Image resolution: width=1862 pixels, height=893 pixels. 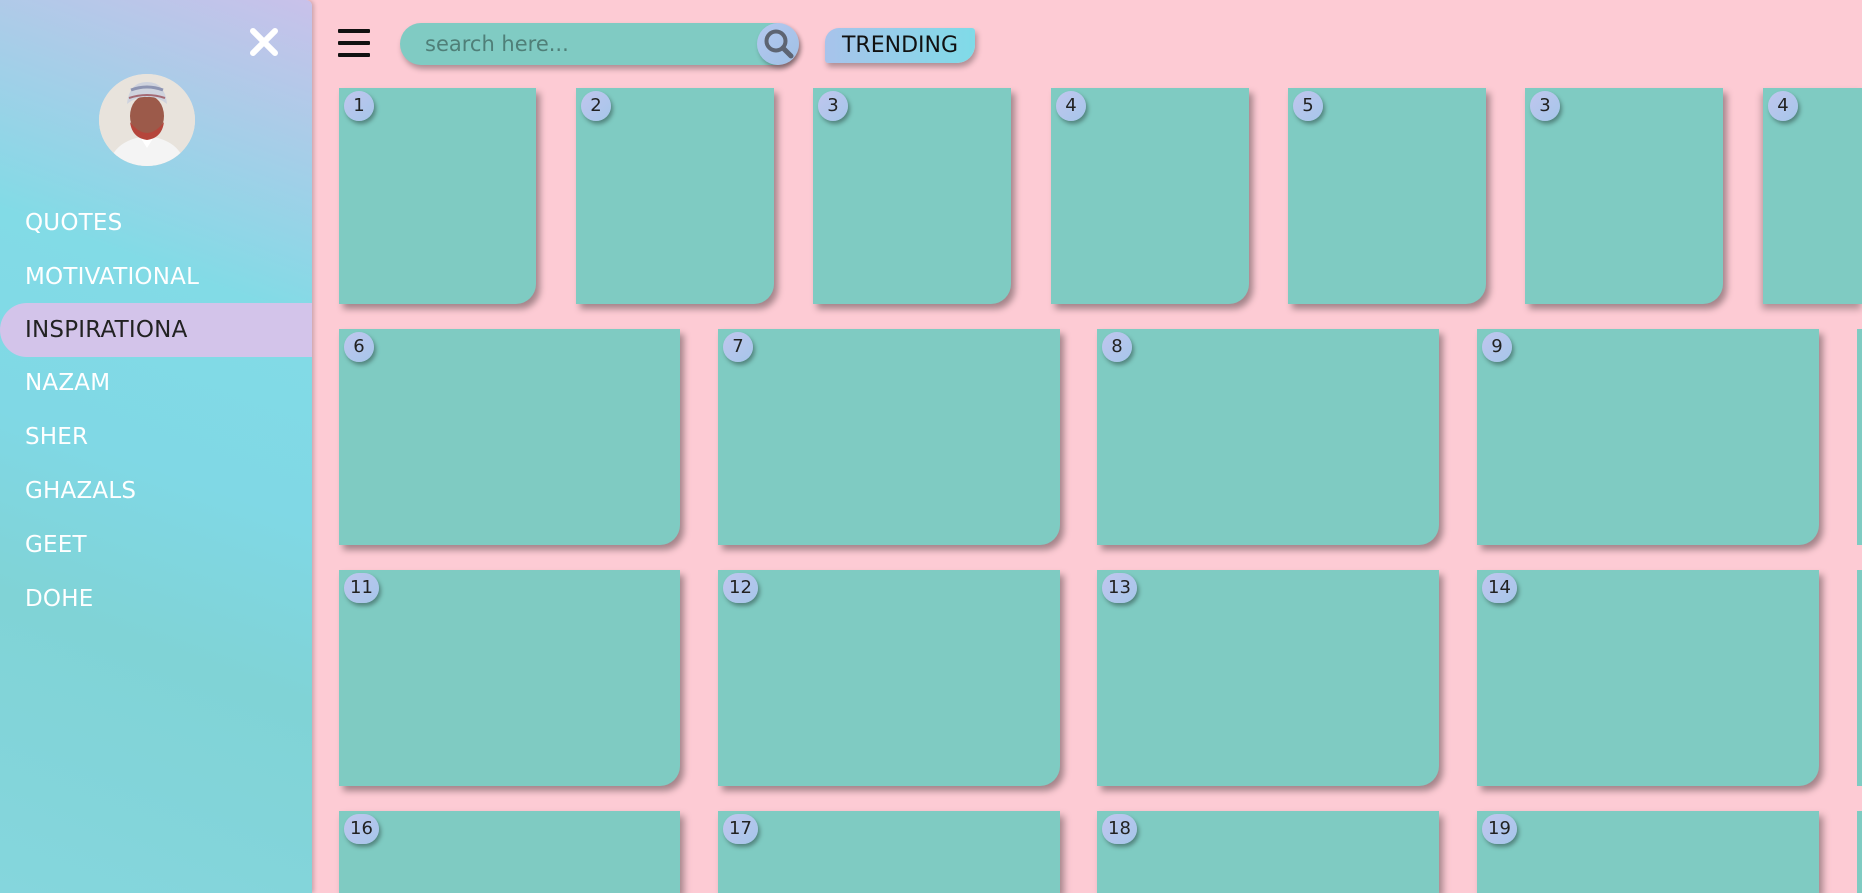 I want to click on user-avatar, so click(x=147, y=120).